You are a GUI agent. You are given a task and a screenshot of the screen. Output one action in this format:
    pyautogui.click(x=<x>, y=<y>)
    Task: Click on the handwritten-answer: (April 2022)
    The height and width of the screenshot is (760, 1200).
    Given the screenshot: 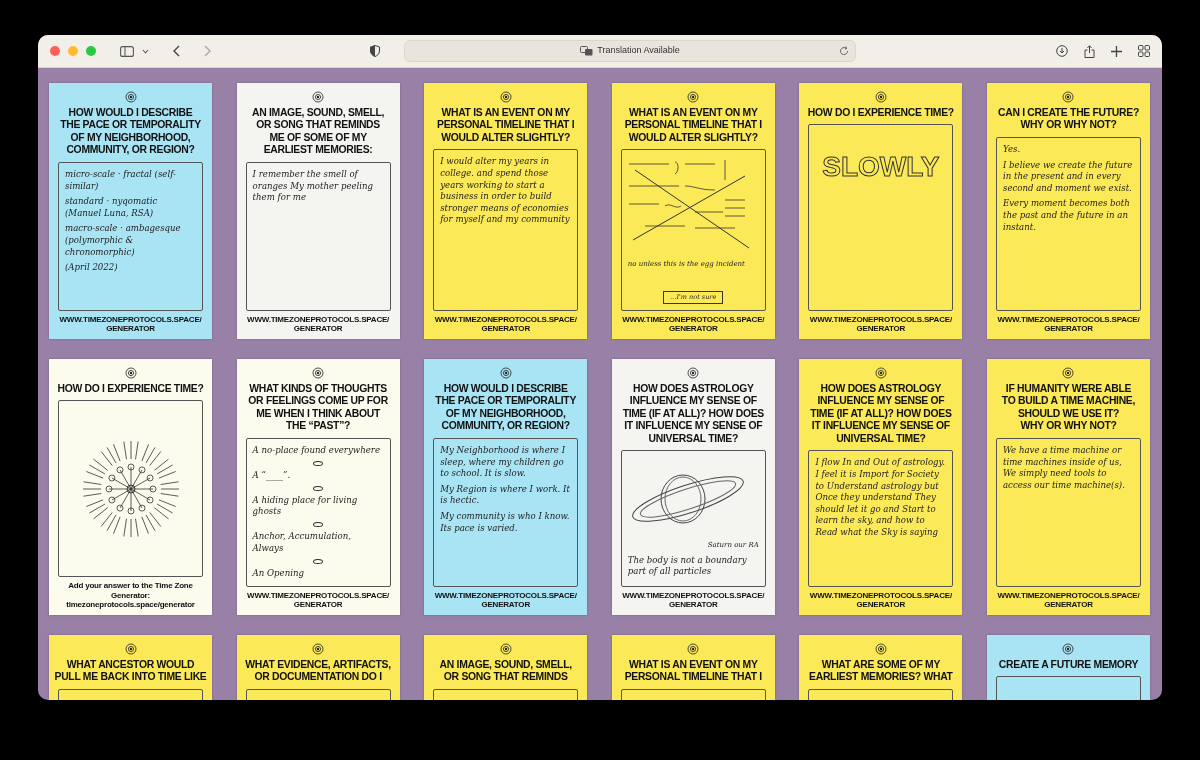 What is the action you would take?
    pyautogui.click(x=92, y=268)
    